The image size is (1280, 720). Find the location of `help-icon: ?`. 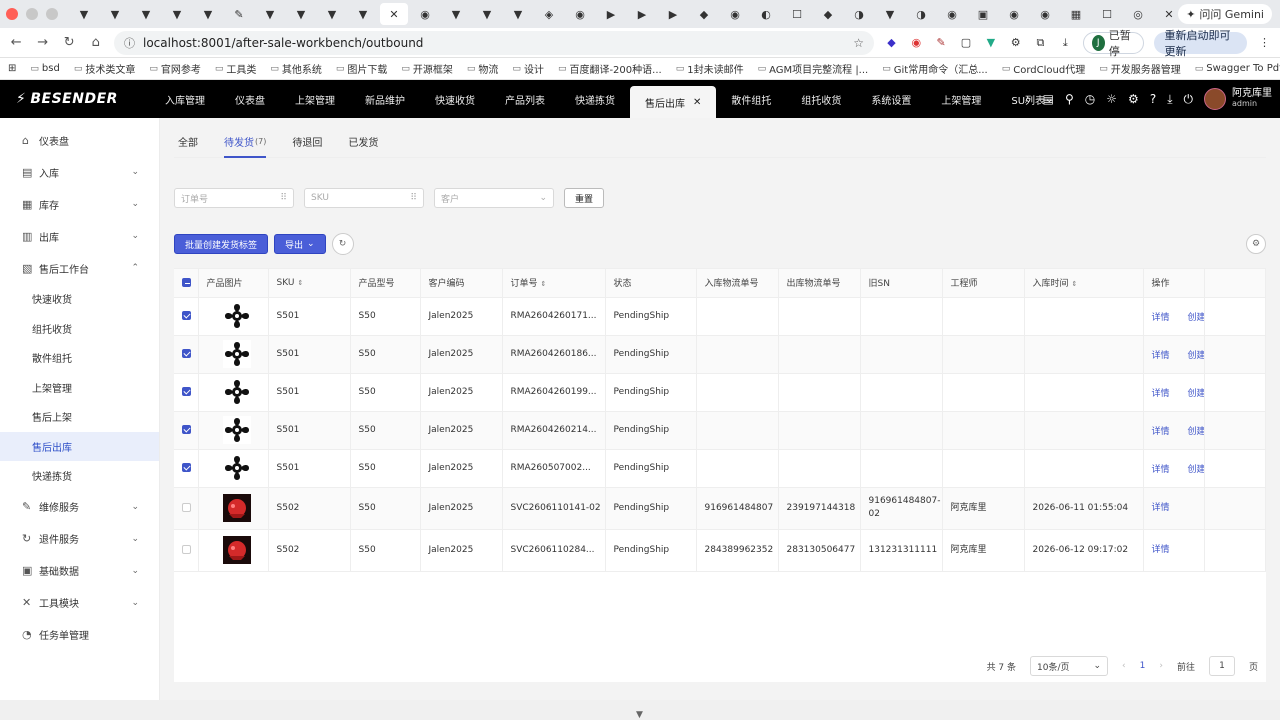

help-icon: ? is located at coordinates (1153, 99).